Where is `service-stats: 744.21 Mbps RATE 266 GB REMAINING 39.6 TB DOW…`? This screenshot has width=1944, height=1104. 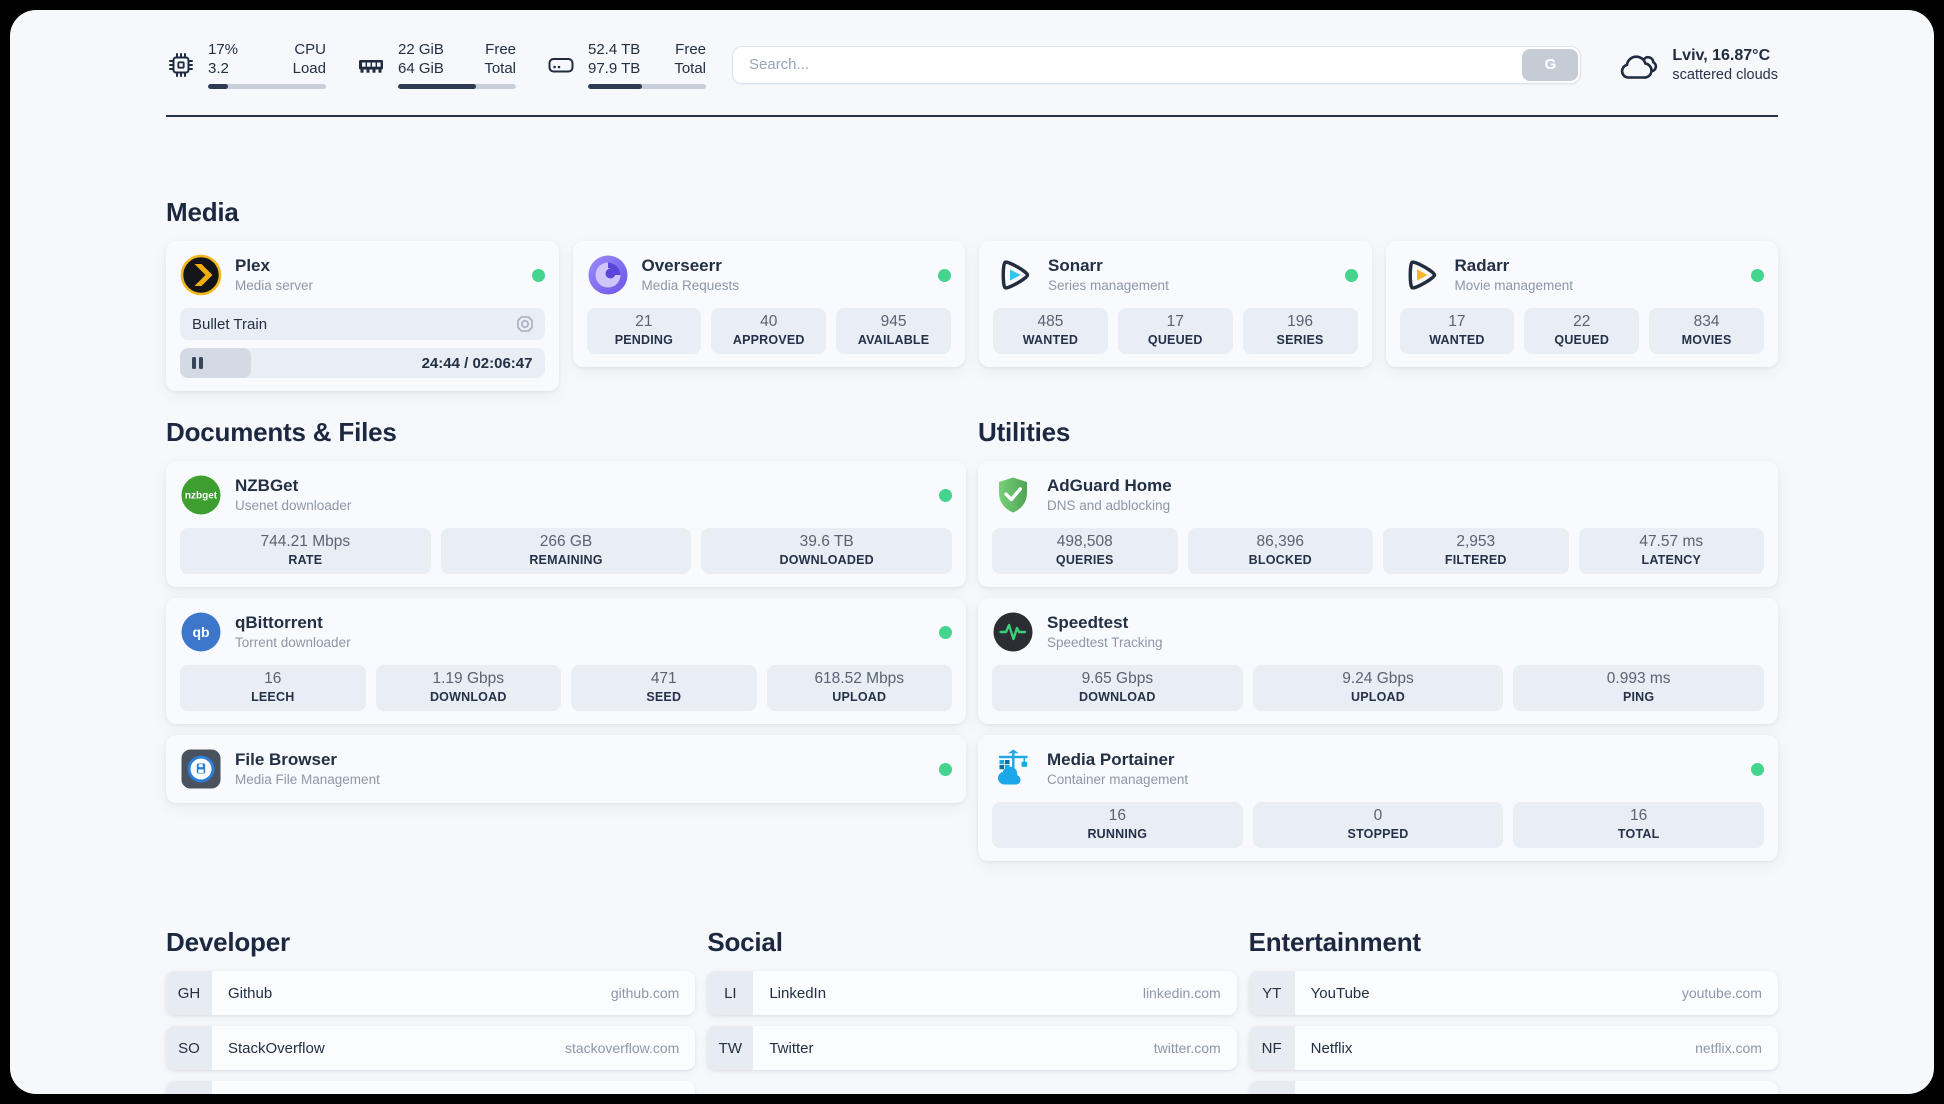
service-stats: 744.21 Mbps RATE 266 GB REMAINING 39.6 TB DOW… is located at coordinates (566, 551).